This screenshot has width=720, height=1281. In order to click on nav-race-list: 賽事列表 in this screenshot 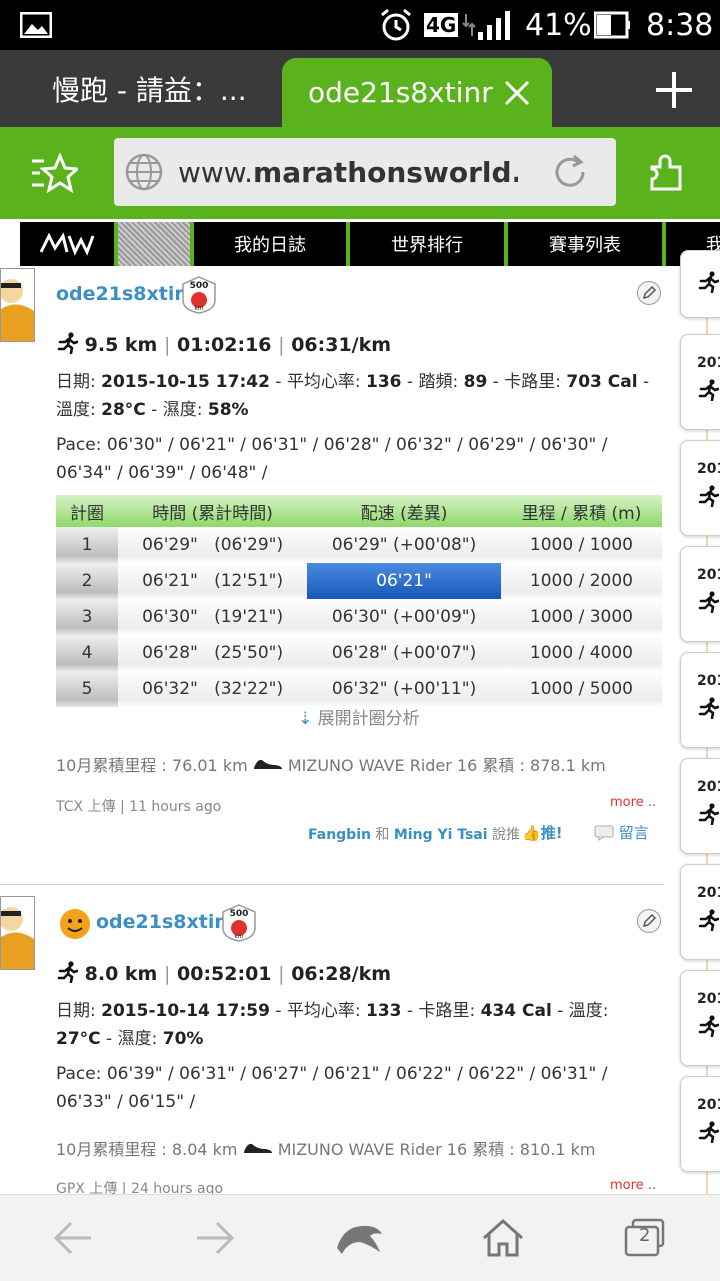, I will do `click(583, 244)`.